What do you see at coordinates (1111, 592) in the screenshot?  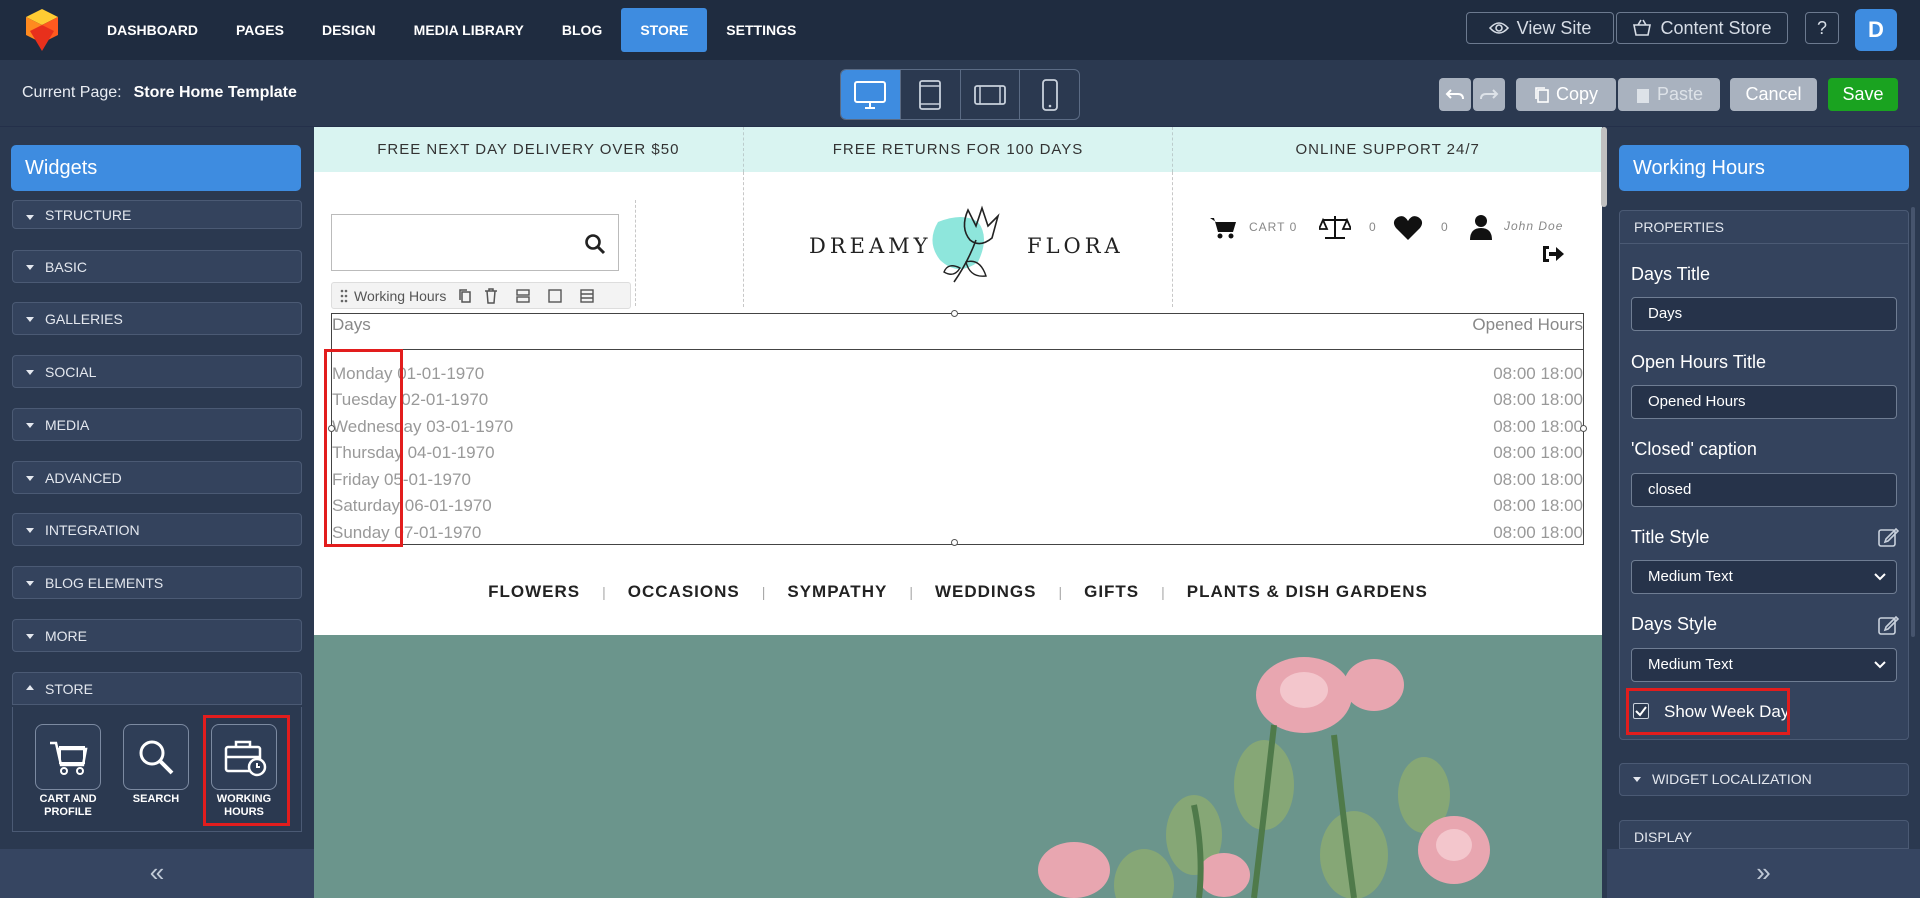 I see `nav-gifts: GIFTS` at bounding box center [1111, 592].